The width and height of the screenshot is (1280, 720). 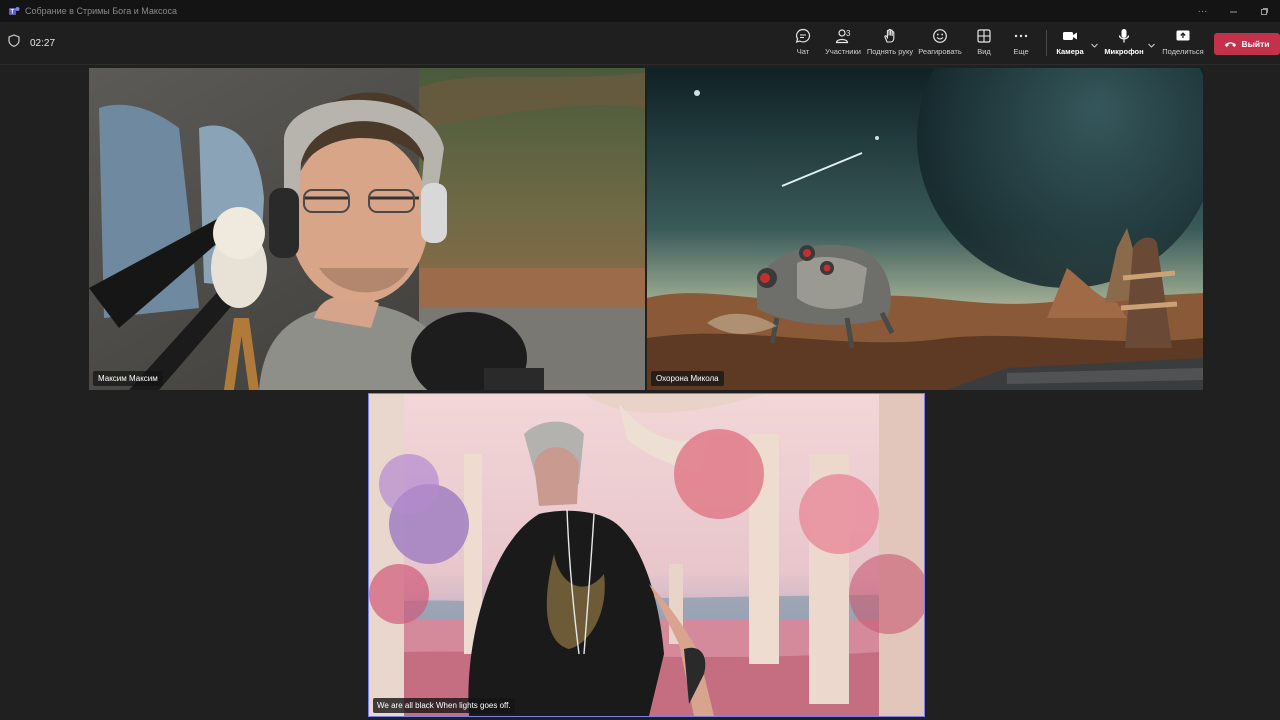 What do you see at coordinates (1070, 51) in the screenshot?
I see `camera-label: Камера` at bounding box center [1070, 51].